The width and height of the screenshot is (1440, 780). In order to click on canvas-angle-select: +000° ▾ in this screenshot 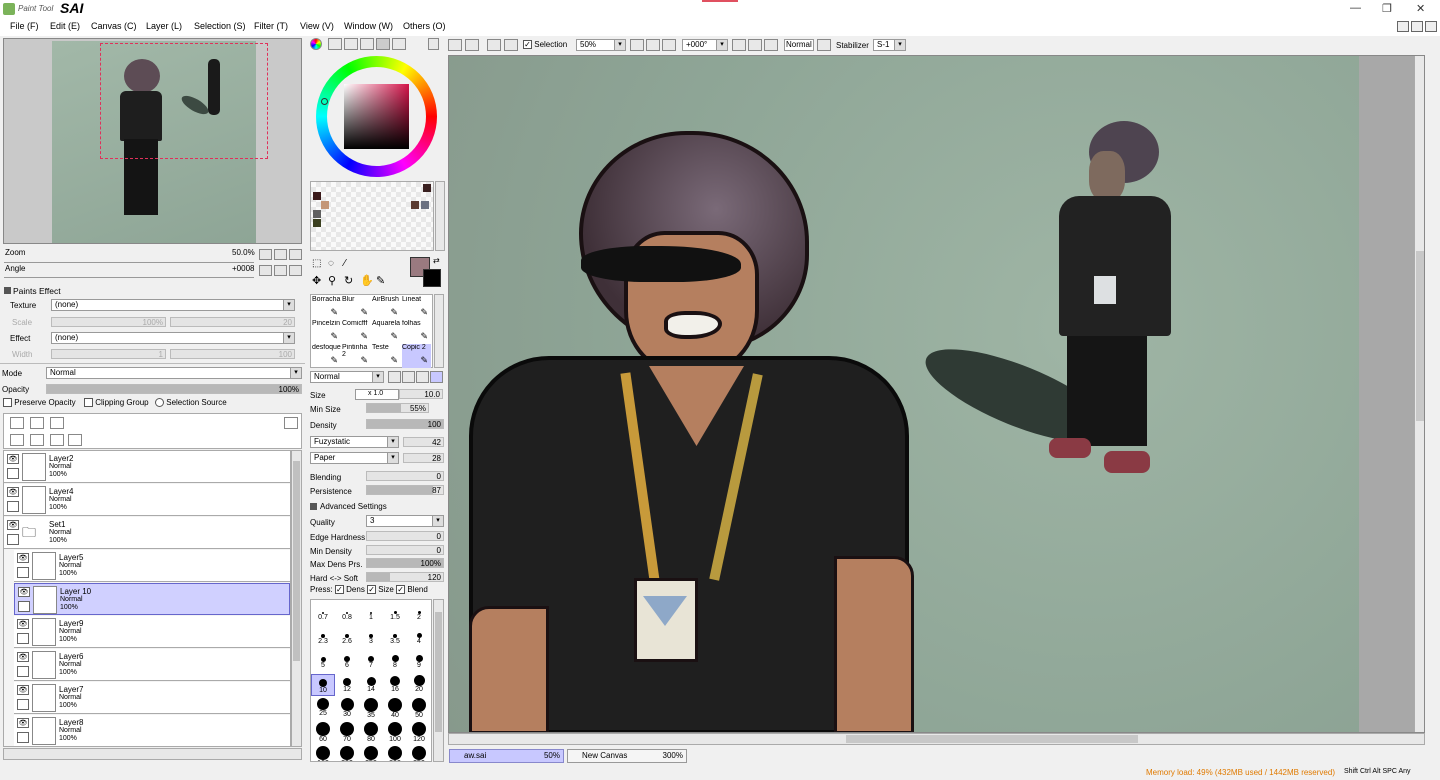, I will do `click(705, 45)`.